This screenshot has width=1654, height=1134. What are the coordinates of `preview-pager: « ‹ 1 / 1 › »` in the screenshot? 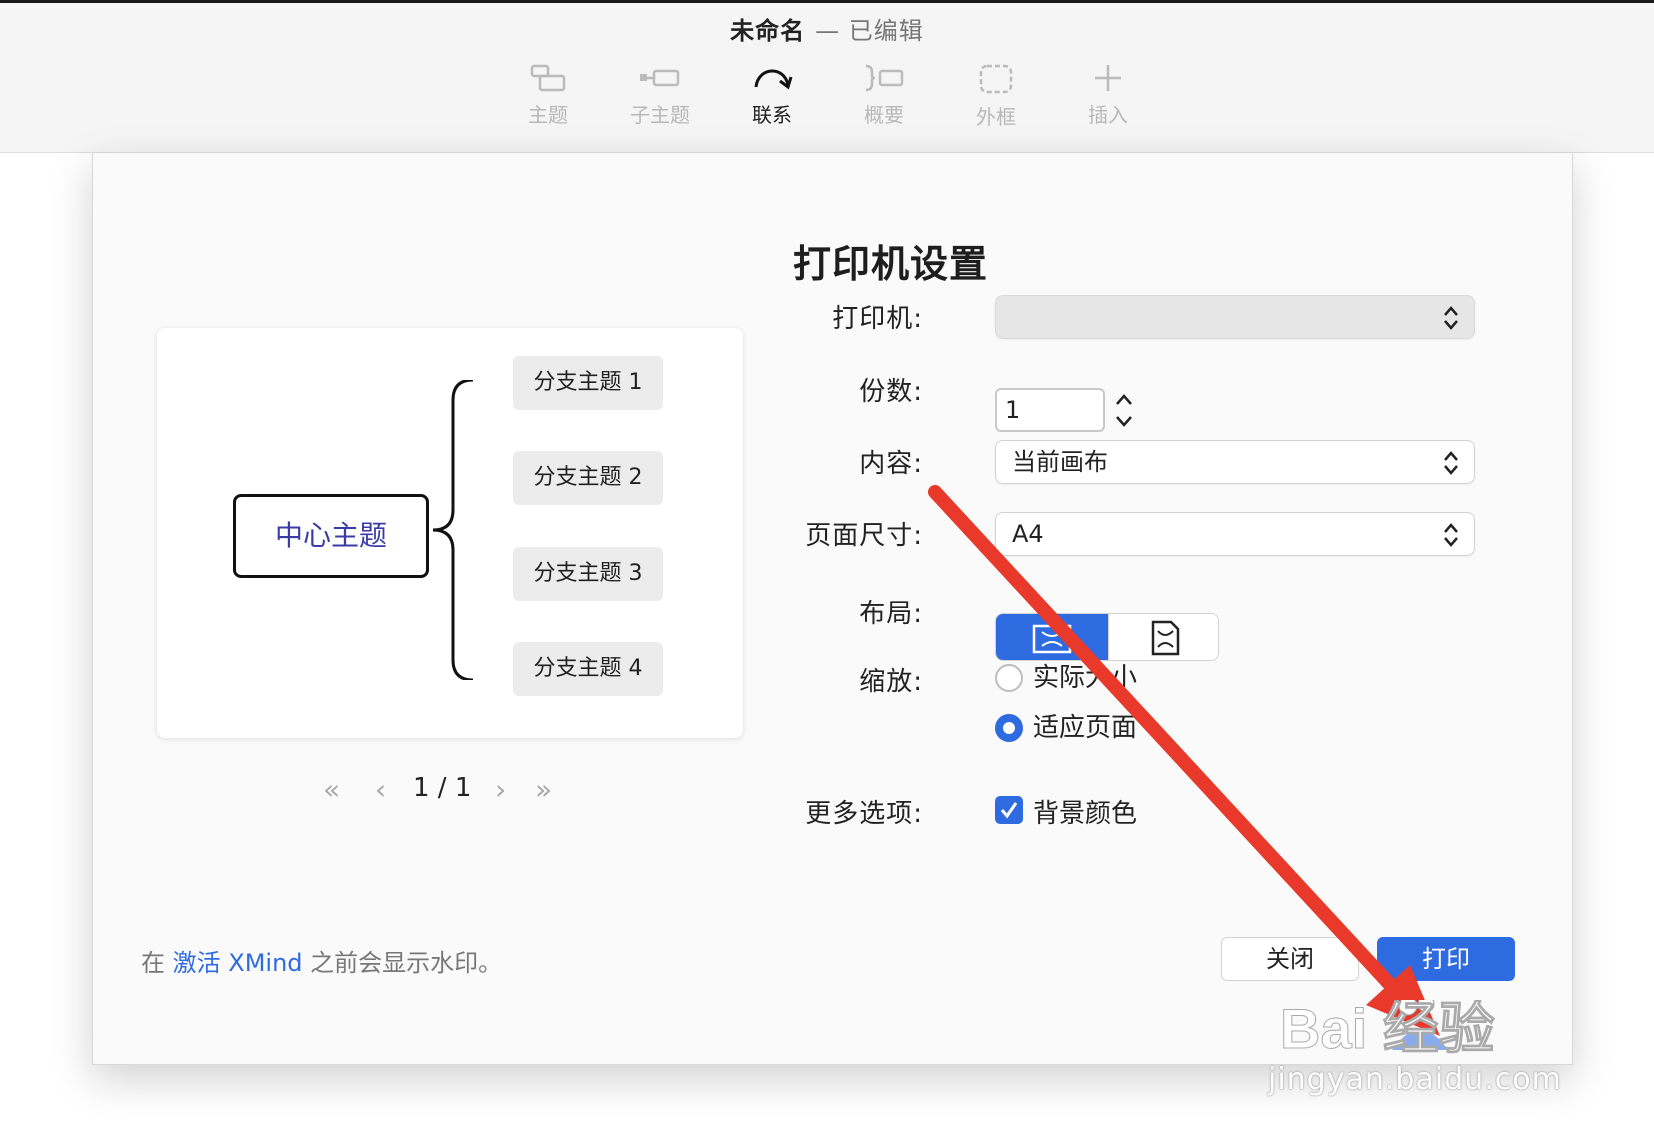 It's located at (448, 793).